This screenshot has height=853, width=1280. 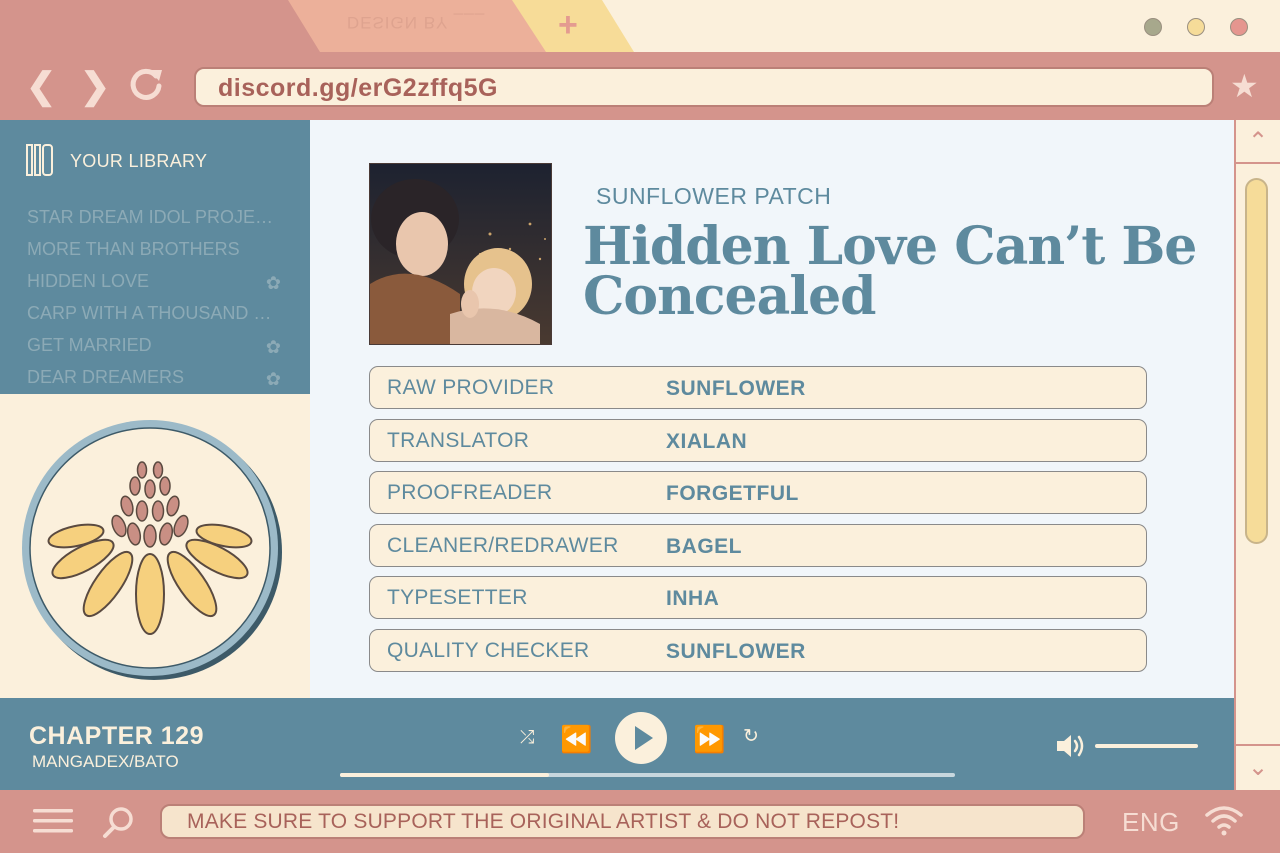 I want to click on credit-name: XIALAN, so click(x=707, y=441).